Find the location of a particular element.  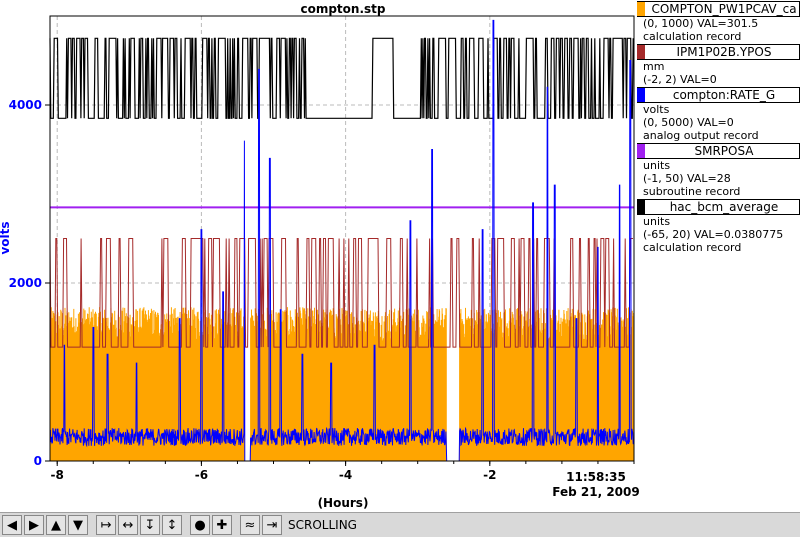

zoom-in-vertical-icon: ↧ is located at coordinates (150, 525).